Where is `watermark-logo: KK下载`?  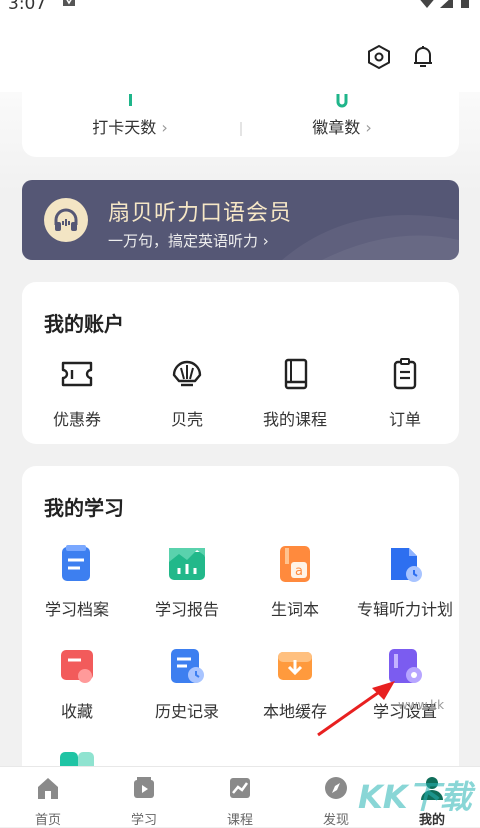 watermark-logo: KK下载 is located at coordinates (415, 797).